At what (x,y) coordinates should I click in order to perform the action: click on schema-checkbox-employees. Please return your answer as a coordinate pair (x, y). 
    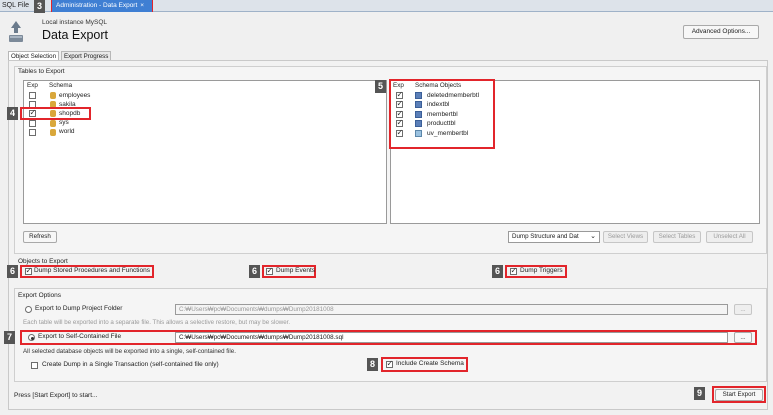
    Looking at the image, I should click on (32, 95).